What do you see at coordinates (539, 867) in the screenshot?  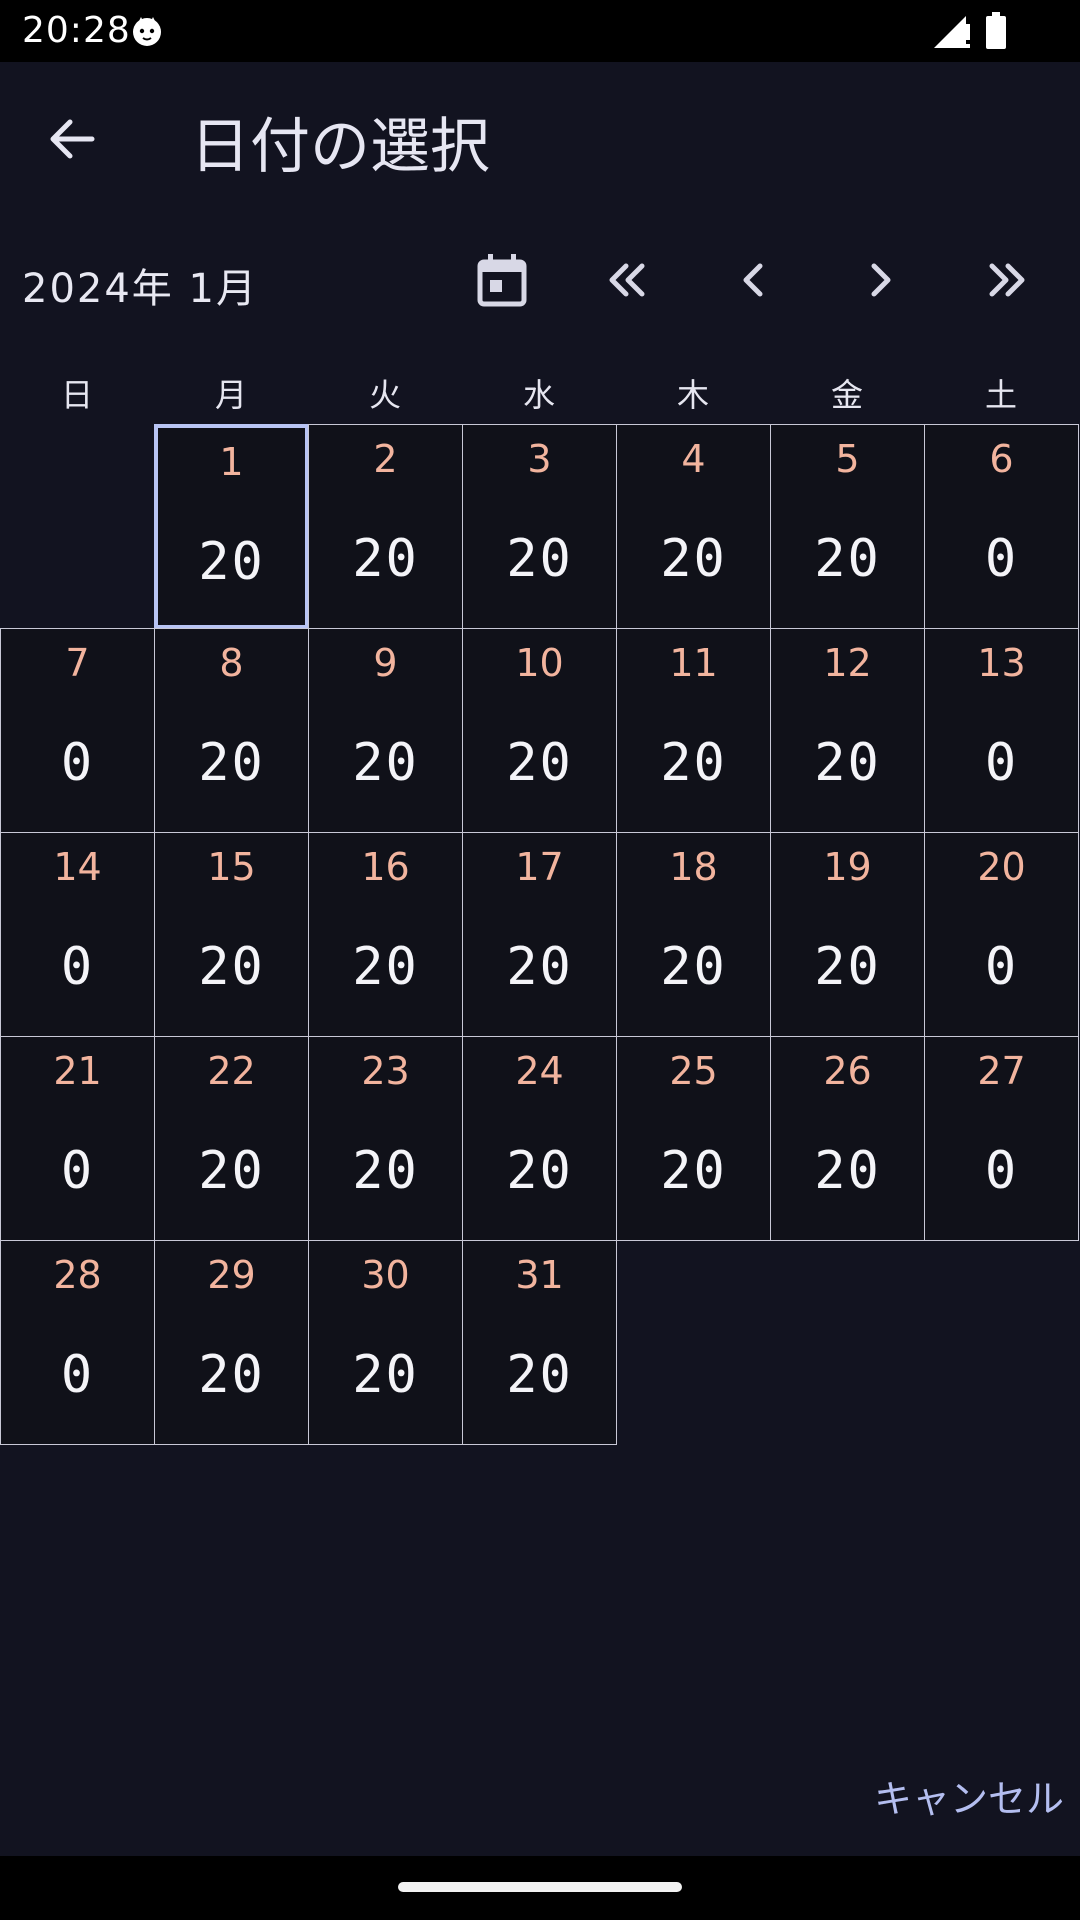 I see `day-number: 17` at bounding box center [539, 867].